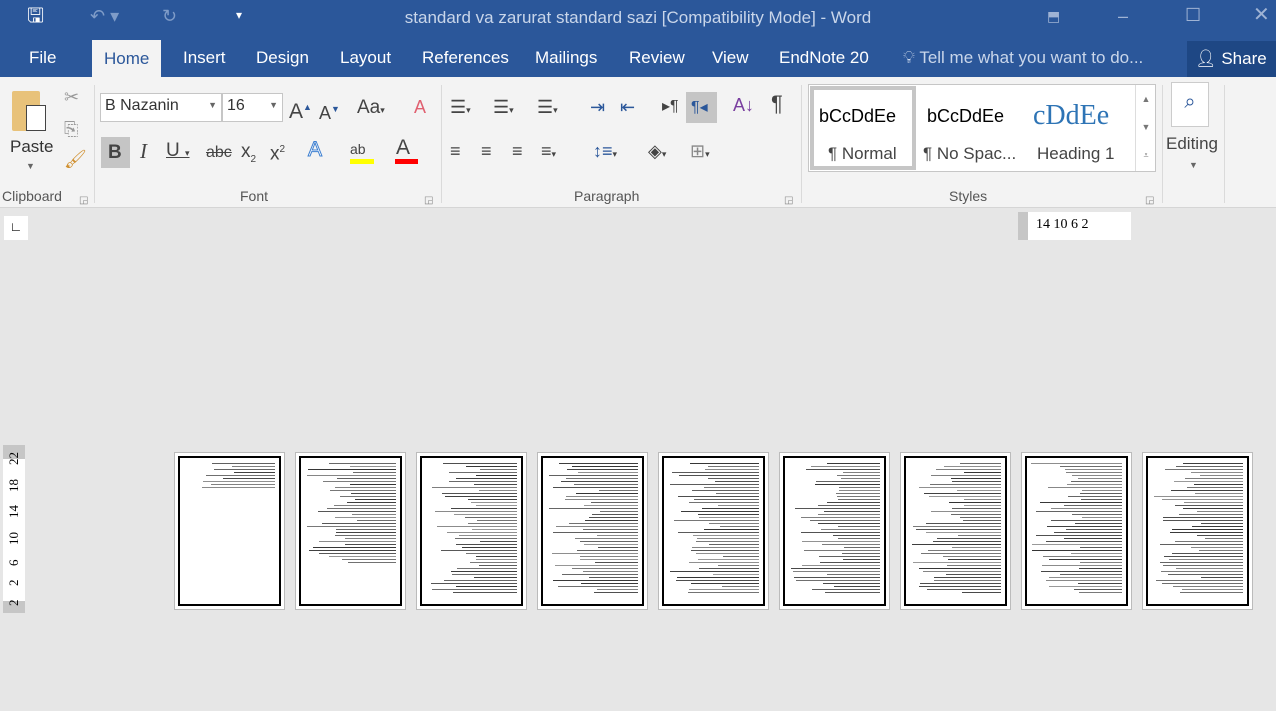  What do you see at coordinates (16, 228) in the screenshot?
I see `tab-selector: ∟` at bounding box center [16, 228].